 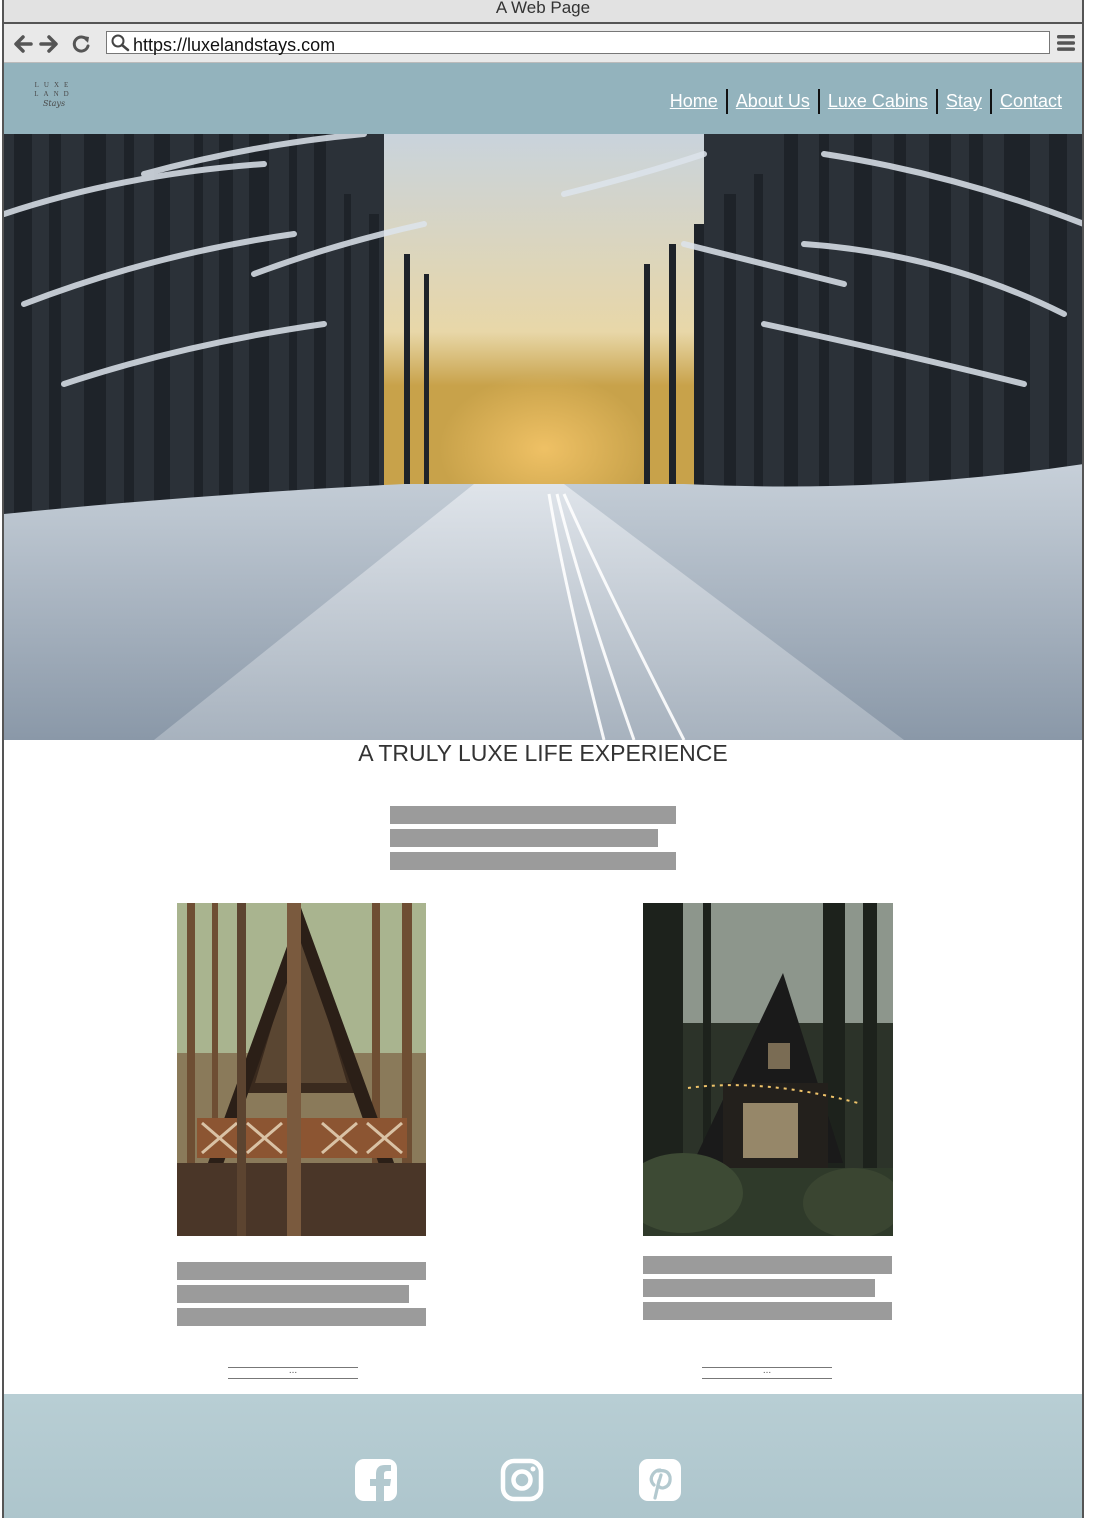 I want to click on section-headline: A TRULY LUXE LIFE EXPERIENCE, so click(x=543, y=753).